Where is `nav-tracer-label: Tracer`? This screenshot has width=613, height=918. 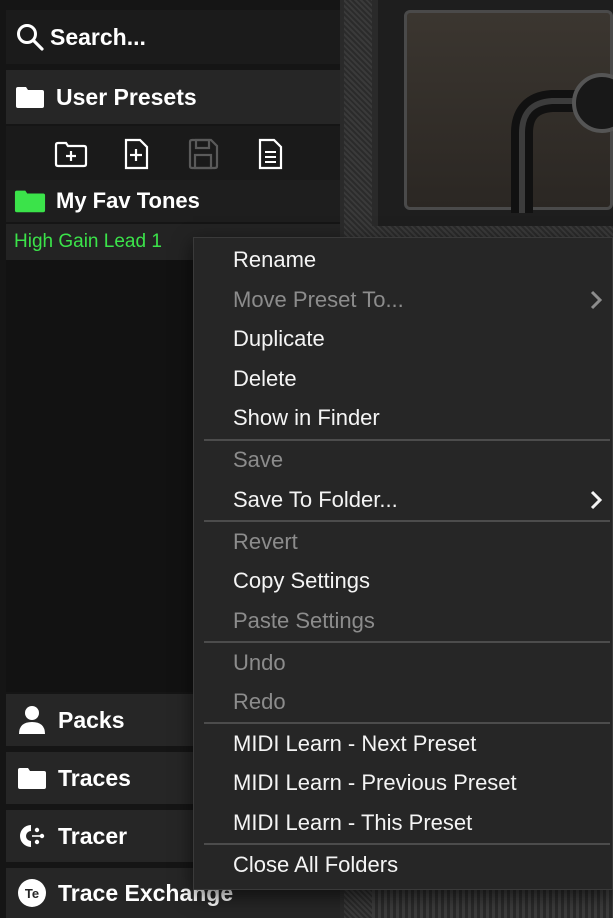 nav-tracer-label: Tracer is located at coordinates (93, 835).